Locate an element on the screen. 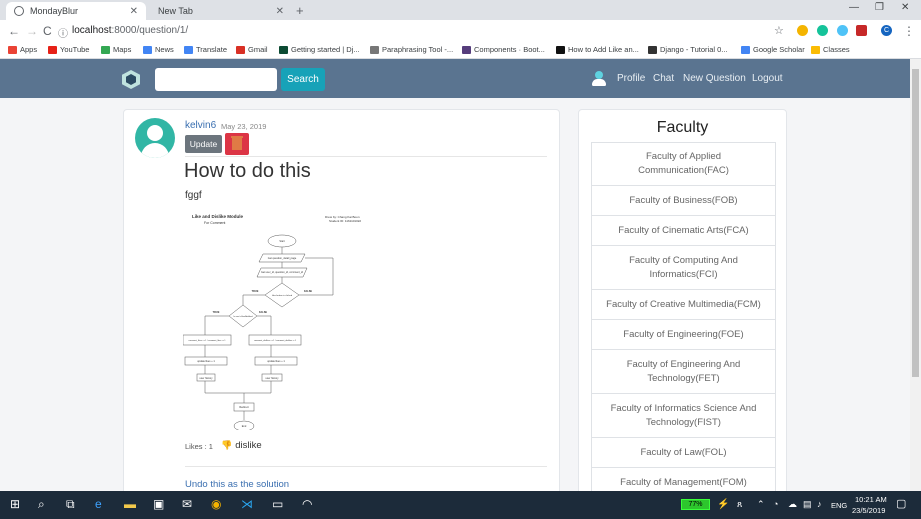 The height and width of the screenshot is (519, 921). minimize-button: — is located at coordinates (854, 7).